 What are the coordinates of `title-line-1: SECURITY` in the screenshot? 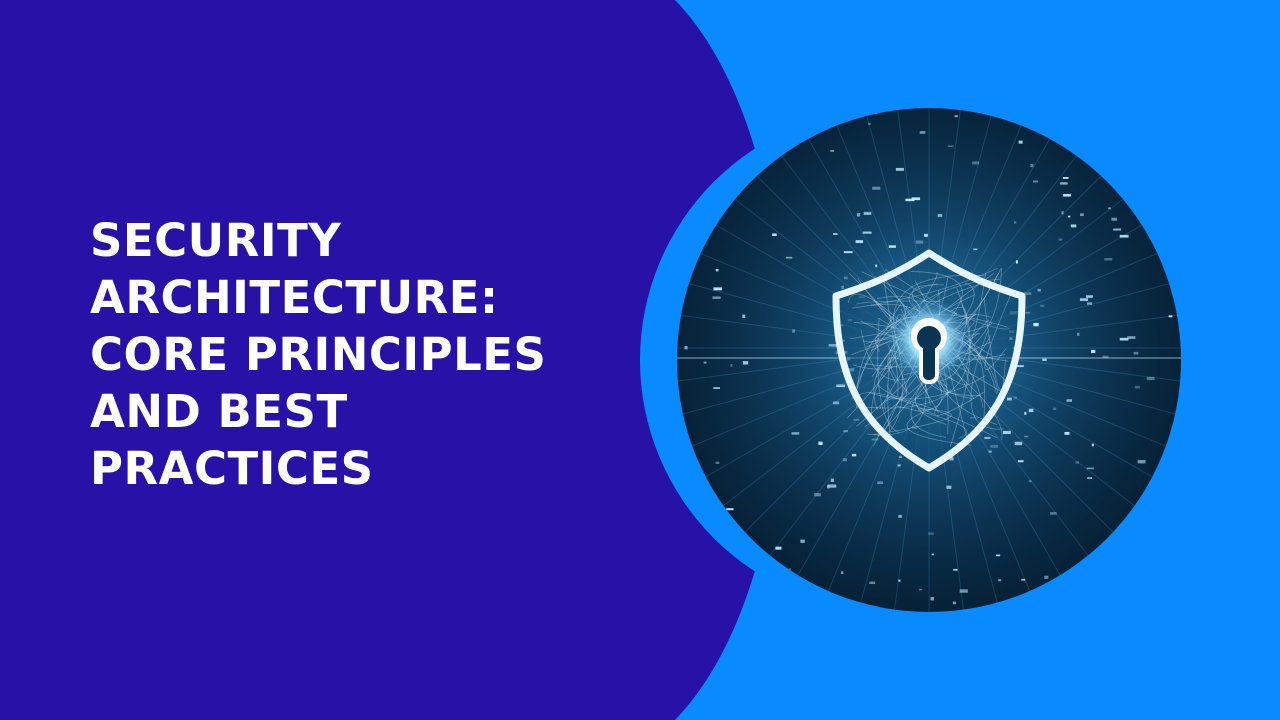 It's located at (216, 240).